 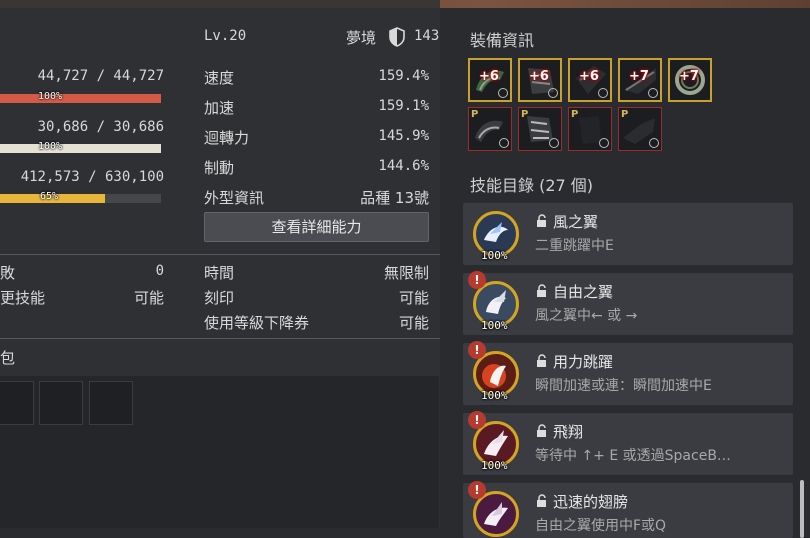 What do you see at coordinates (257, 323) in the screenshot?
I see `row-label-level-down: 使用等級下降券` at bounding box center [257, 323].